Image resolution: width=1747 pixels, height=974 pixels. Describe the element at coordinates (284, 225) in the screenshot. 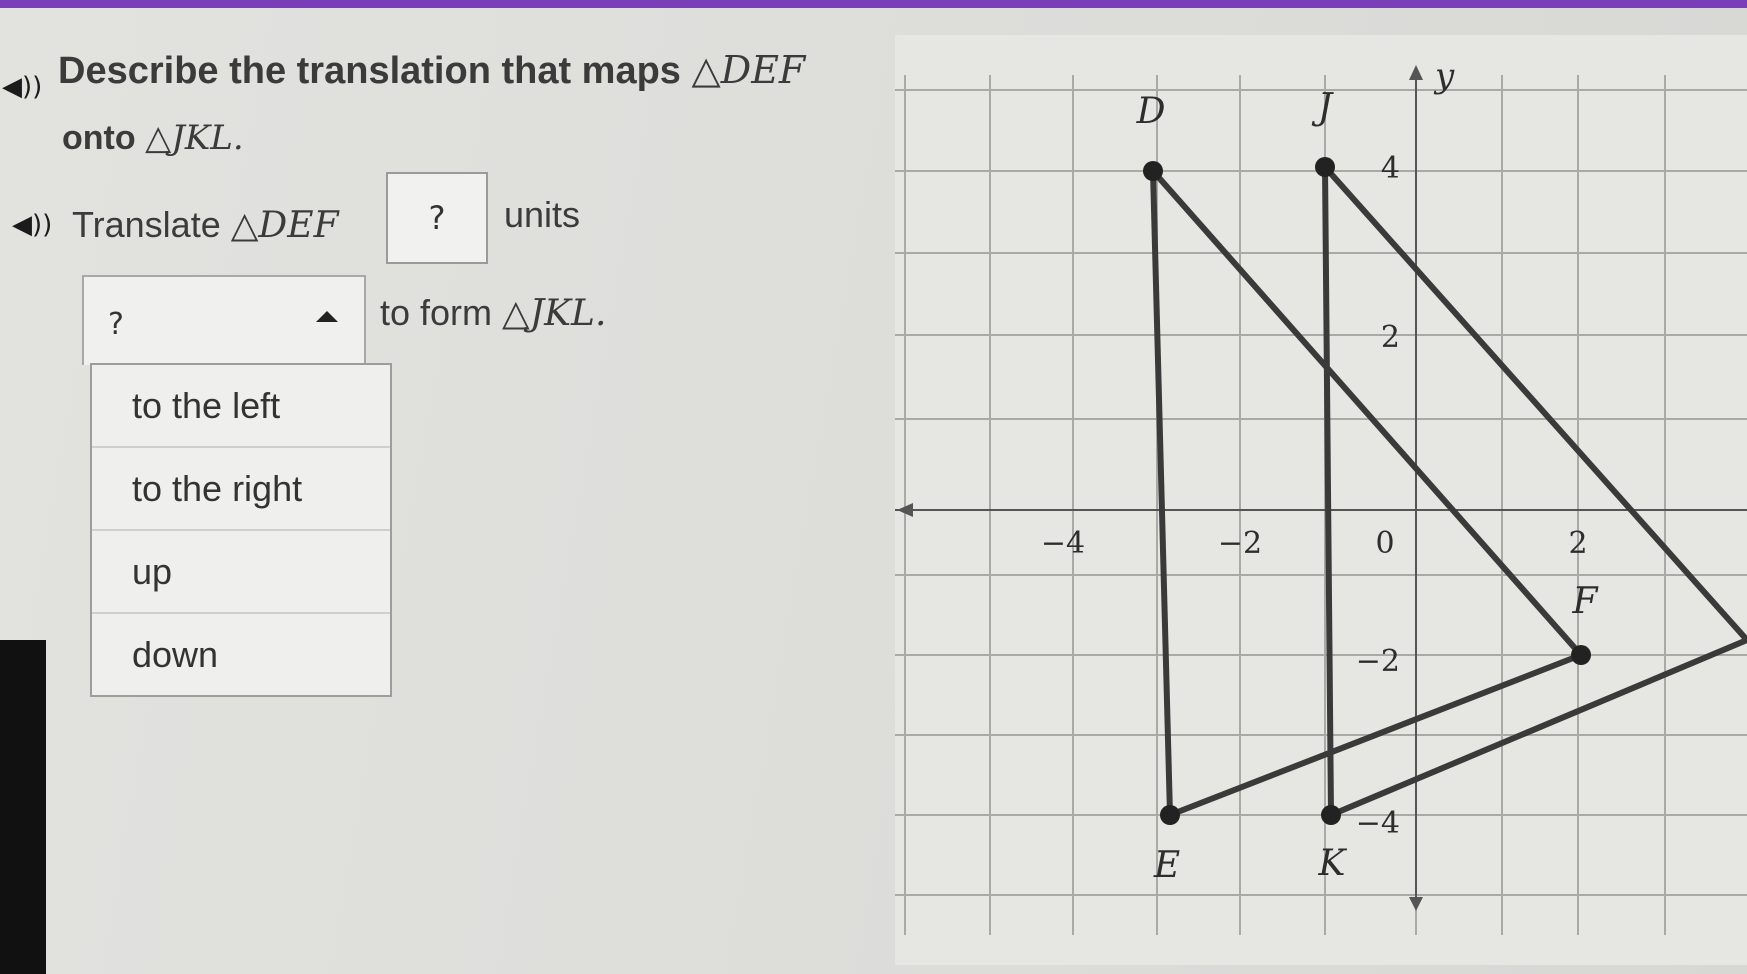

I see `prompt-triangle: △DEF` at that location.